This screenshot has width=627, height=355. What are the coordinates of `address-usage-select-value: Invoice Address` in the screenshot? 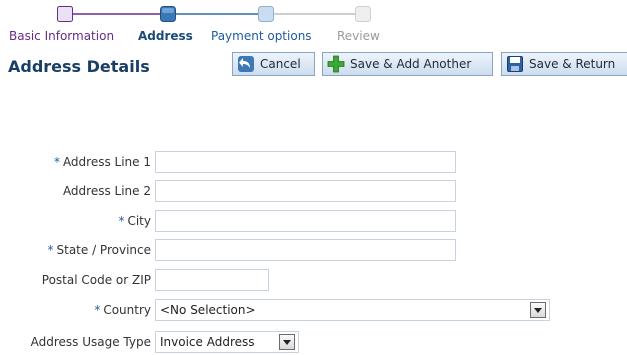 It's located at (207, 342).